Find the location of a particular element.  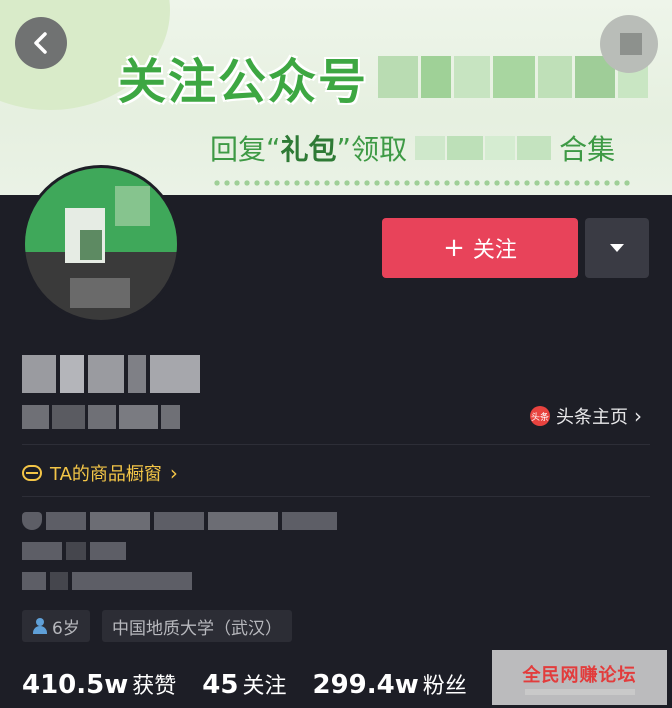

banner-sub-suffix: 合集 is located at coordinates (587, 149).